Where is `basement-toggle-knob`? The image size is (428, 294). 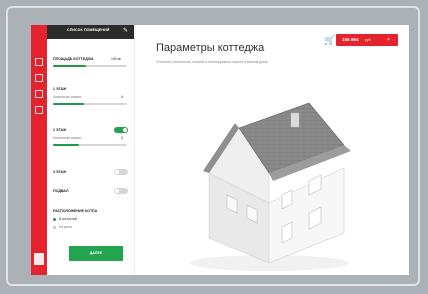 basement-toggle-knob is located at coordinates (117, 191).